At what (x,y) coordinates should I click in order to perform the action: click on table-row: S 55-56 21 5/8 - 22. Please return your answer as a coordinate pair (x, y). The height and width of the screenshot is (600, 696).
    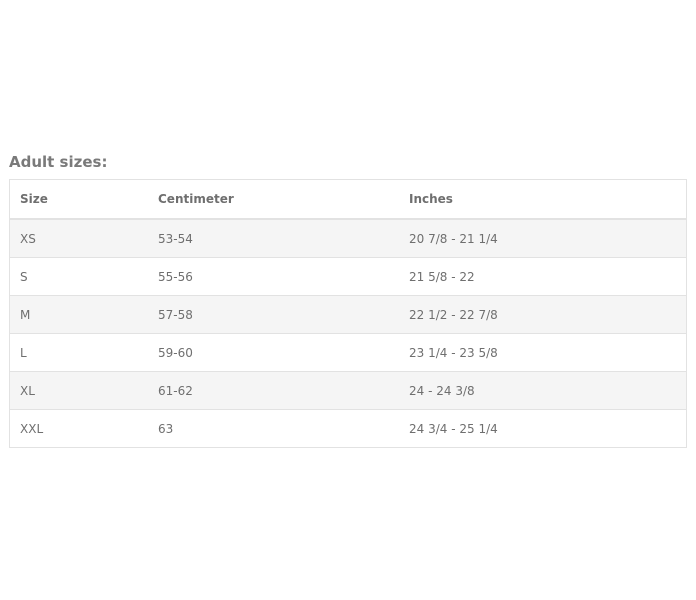
    Looking at the image, I should click on (348, 276).